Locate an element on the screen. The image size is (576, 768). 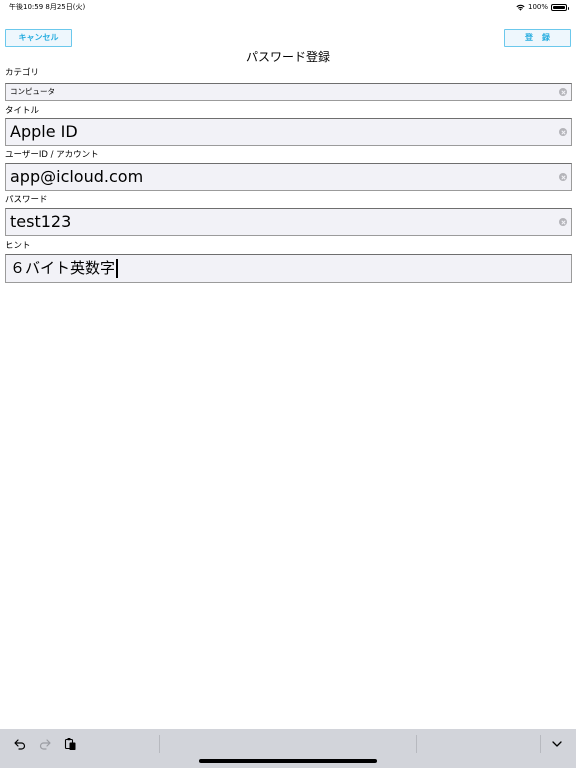
password-field: test123 is located at coordinates (288, 222).